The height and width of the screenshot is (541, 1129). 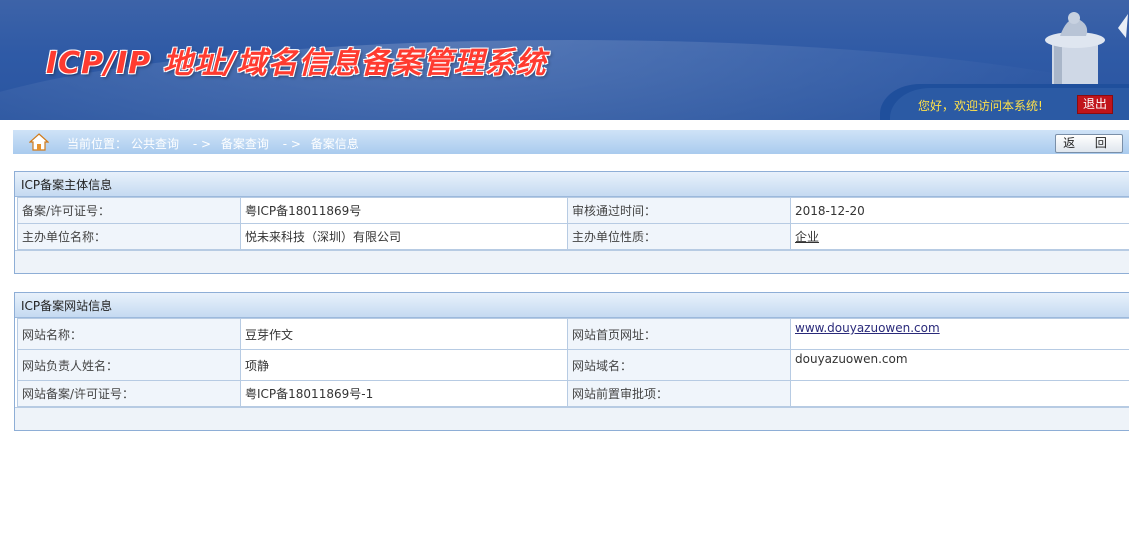 What do you see at coordinates (959, 334) in the screenshot?
I see `homepage-url-cell: www.douyazuowen.com` at bounding box center [959, 334].